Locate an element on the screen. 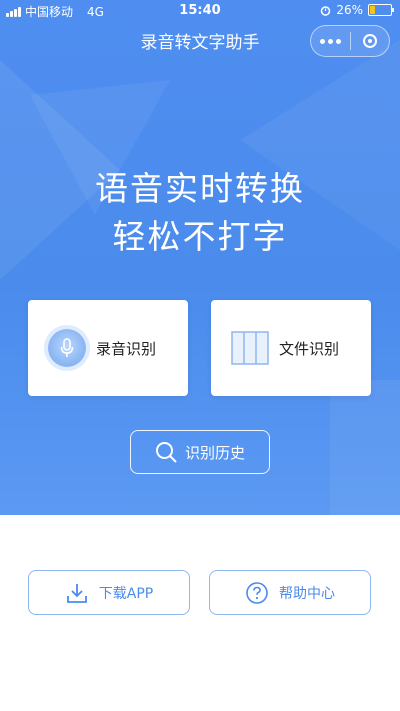 The image size is (400, 711). battery-percent: 26% is located at coordinates (349, 10).